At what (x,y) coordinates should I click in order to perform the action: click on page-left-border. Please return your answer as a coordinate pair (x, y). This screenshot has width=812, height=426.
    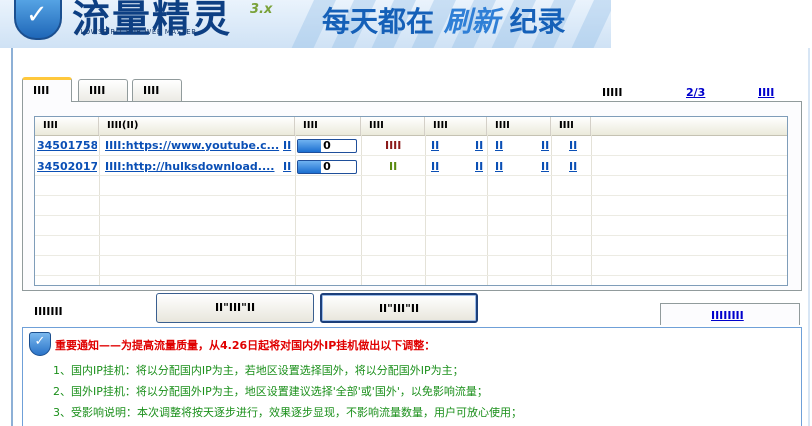
    Looking at the image, I should click on (12, 237).